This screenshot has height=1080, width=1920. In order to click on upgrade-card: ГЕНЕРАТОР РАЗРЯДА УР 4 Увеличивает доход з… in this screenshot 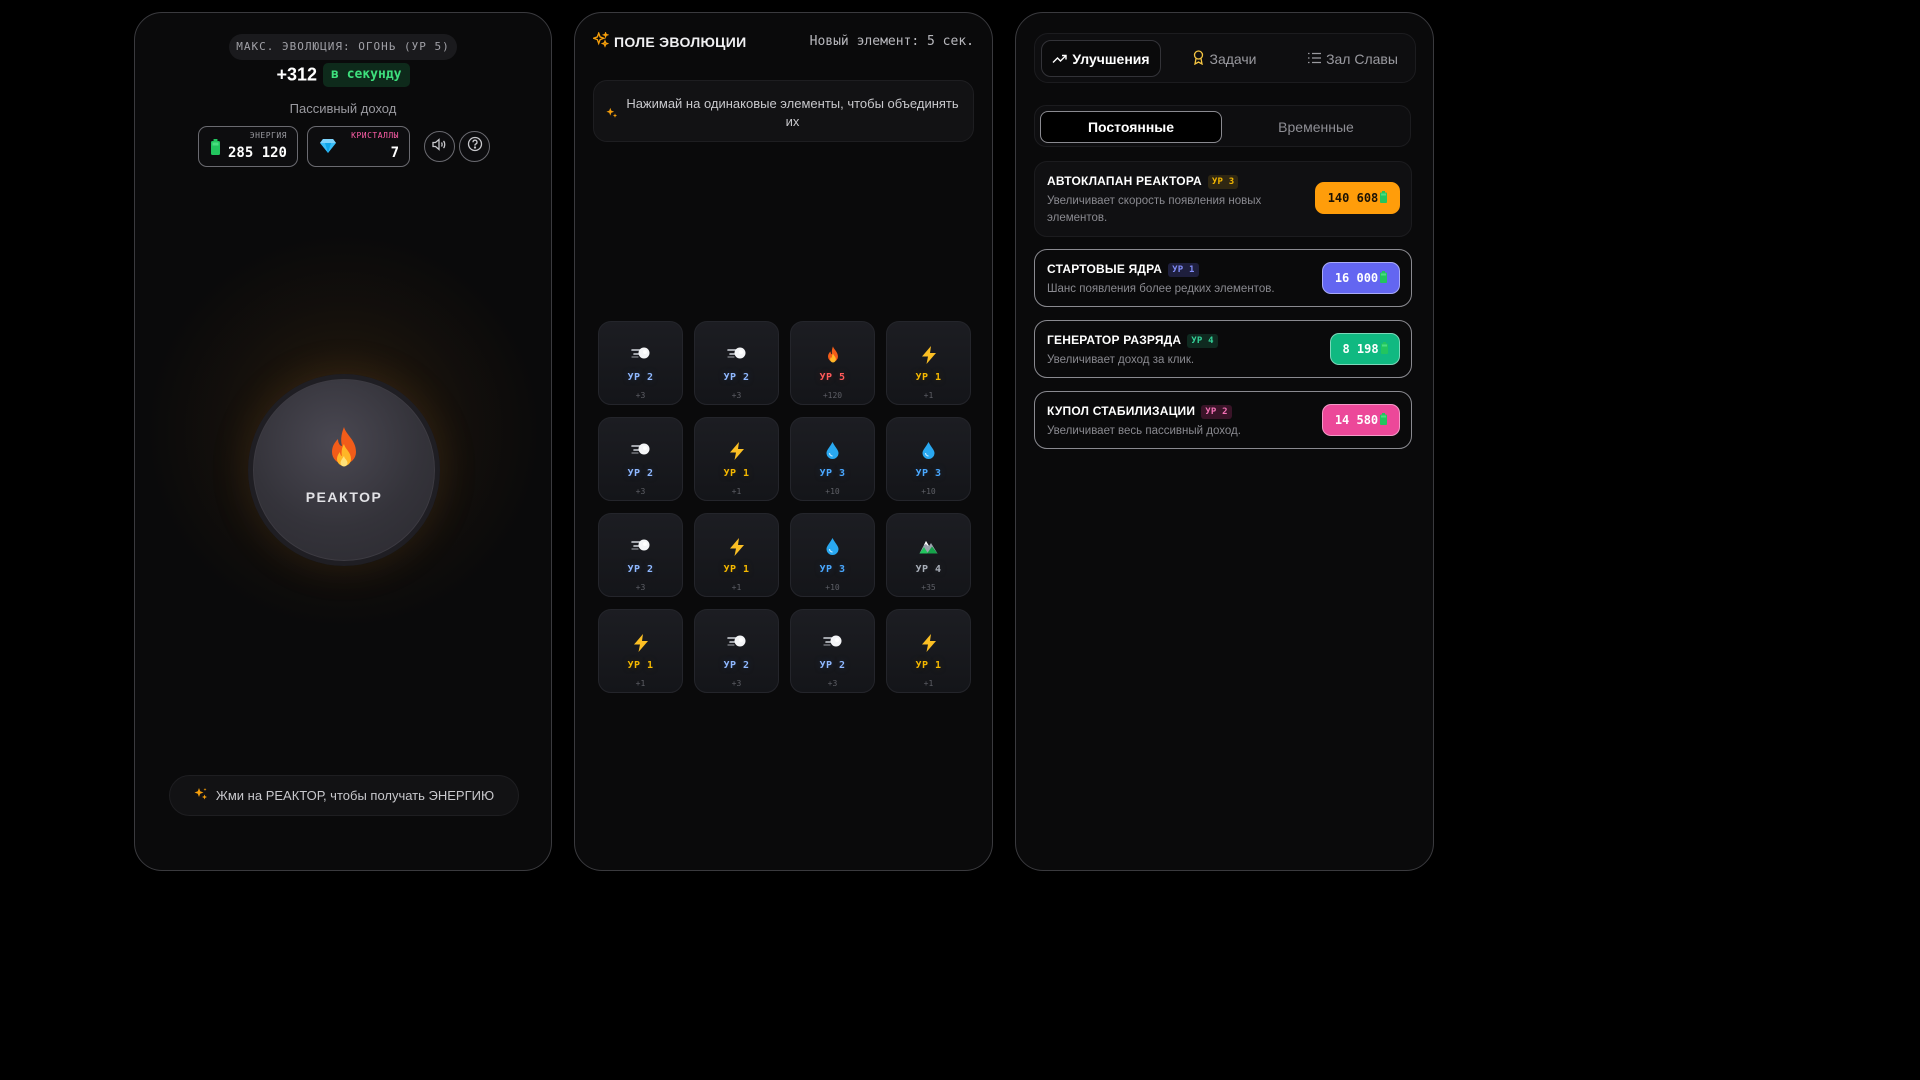, I will do `click(1223, 349)`.